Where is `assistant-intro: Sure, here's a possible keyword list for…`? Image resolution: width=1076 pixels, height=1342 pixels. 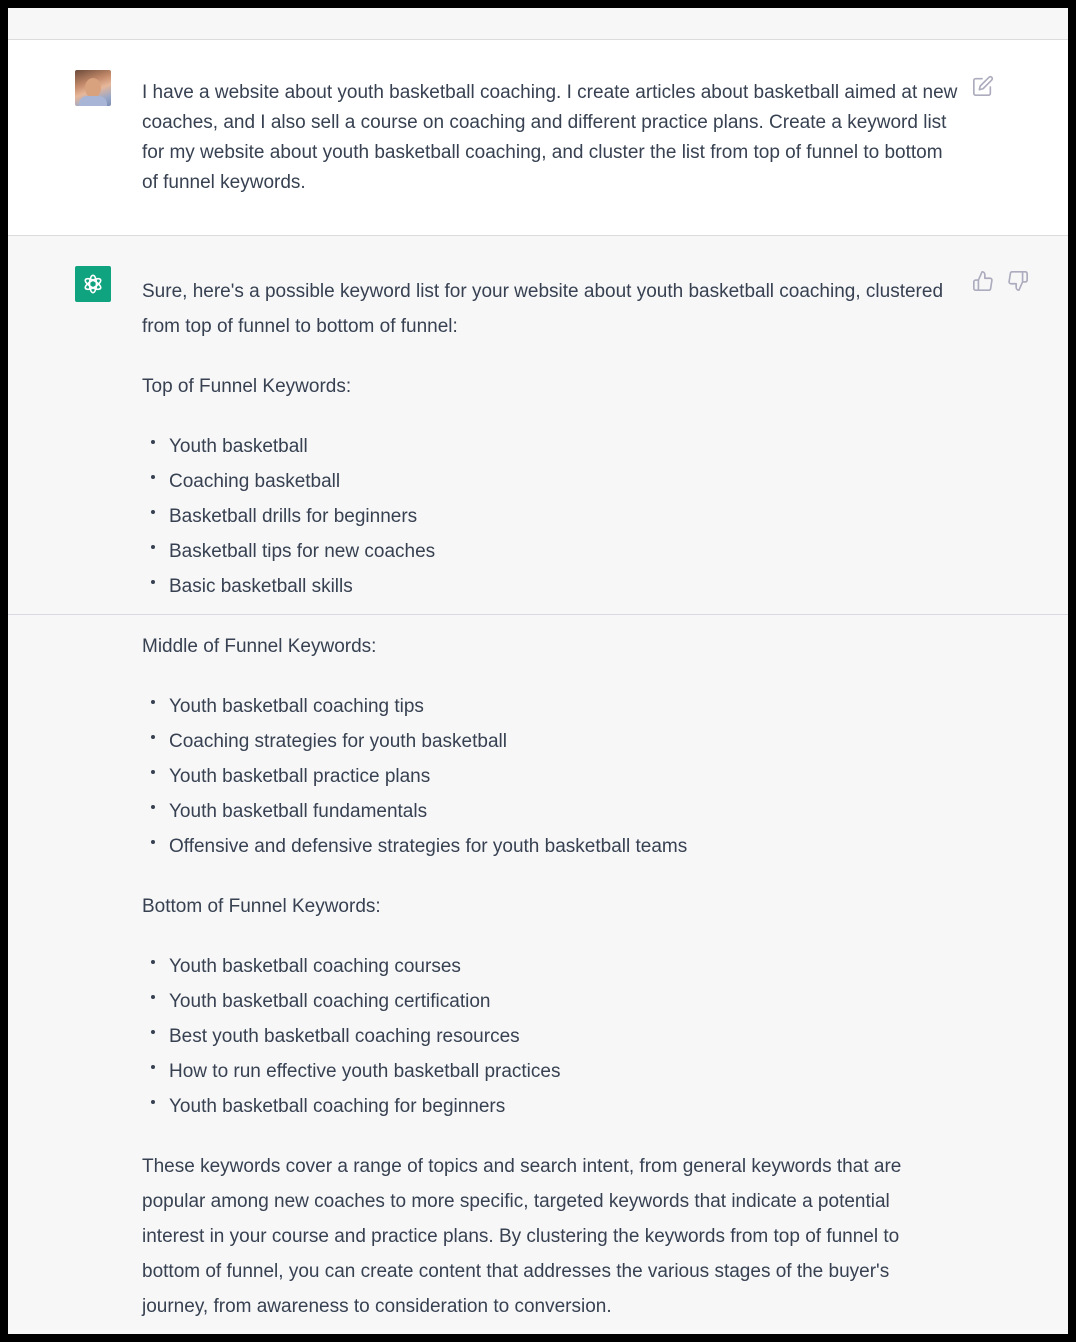 assistant-intro: Sure, here's a possible keyword list for… is located at coordinates (543, 309).